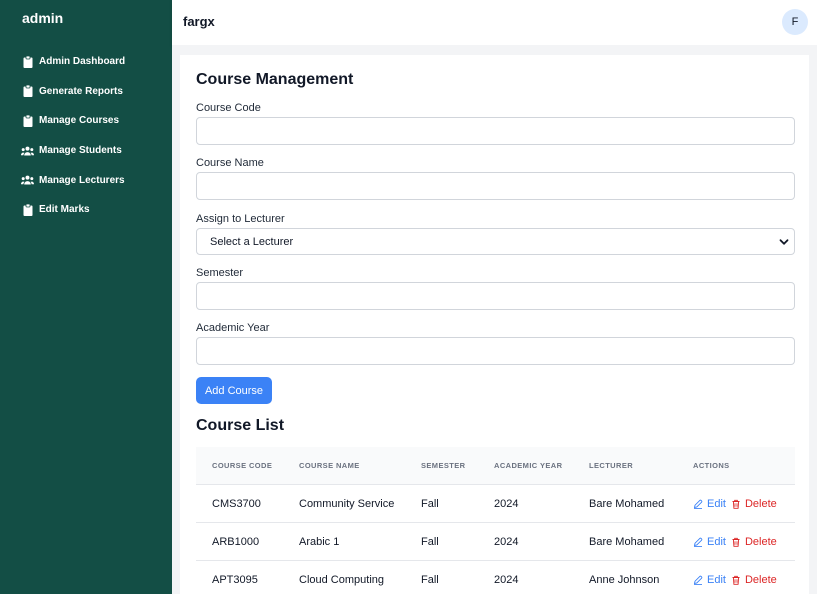 The height and width of the screenshot is (594, 817). What do you see at coordinates (234, 390) in the screenshot?
I see `add-course-button: Add Course` at bounding box center [234, 390].